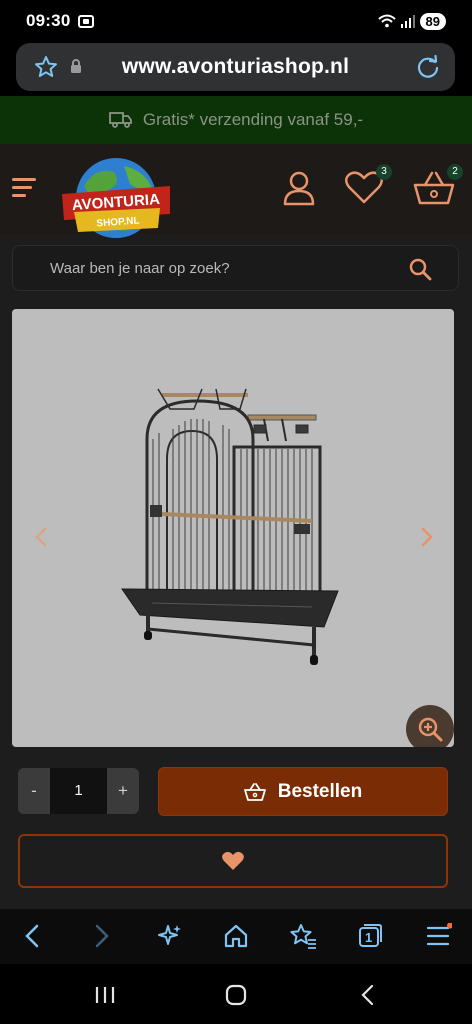 The width and height of the screenshot is (472, 1024). What do you see at coordinates (432, 21) in the screenshot?
I see `battery-indicator: 89` at bounding box center [432, 21].